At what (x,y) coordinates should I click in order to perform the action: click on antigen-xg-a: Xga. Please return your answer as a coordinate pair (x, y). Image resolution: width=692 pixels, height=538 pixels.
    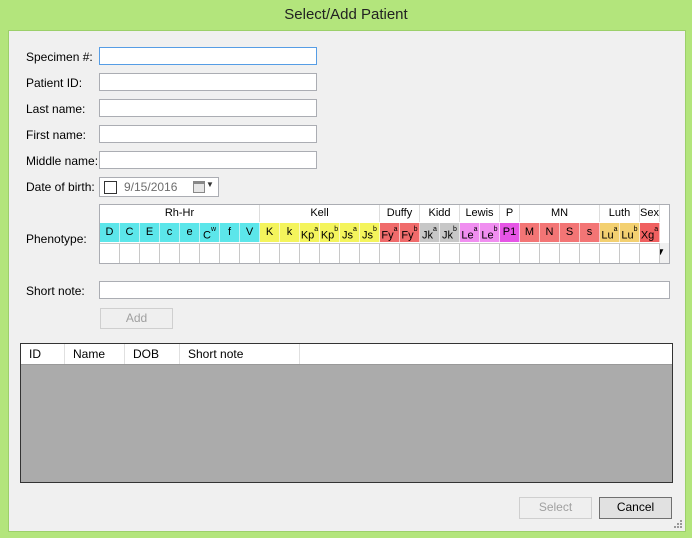
    Looking at the image, I should click on (650, 232).